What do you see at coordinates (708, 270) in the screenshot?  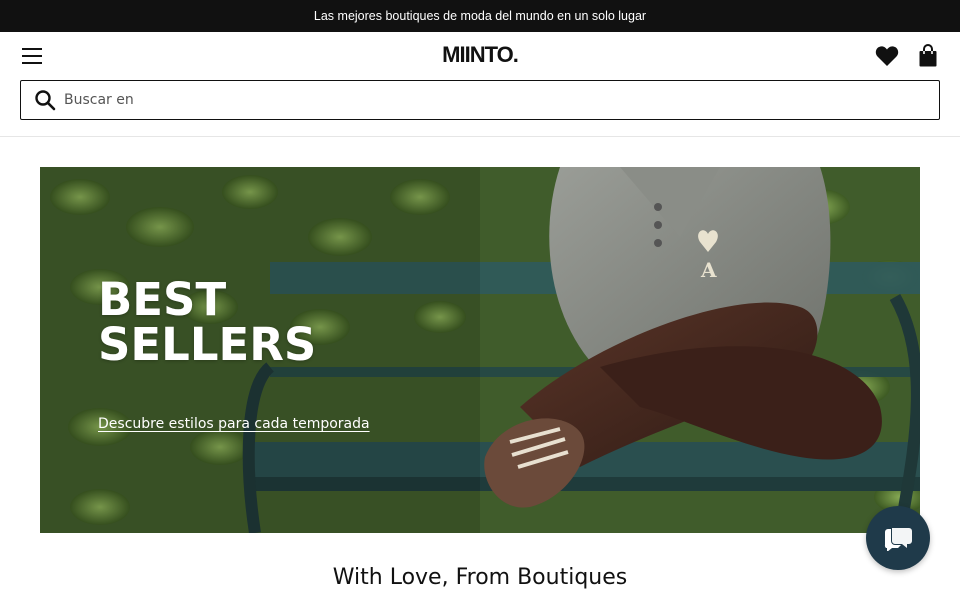 I see `svg-text: A` at bounding box center [708, 270].